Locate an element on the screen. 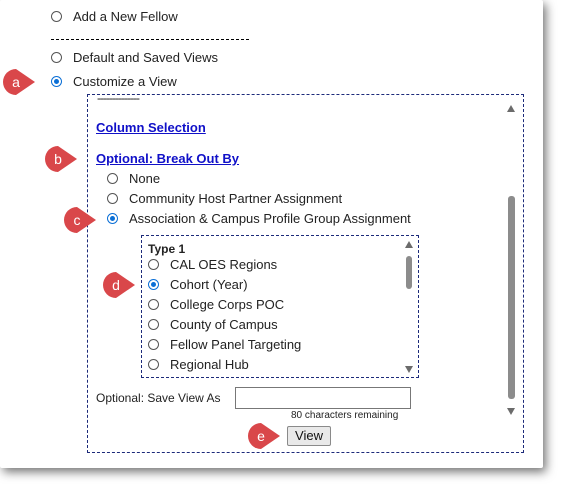 The width and height of the screenshot is (561, 486). callout-c: c is located at coordinates (79, 220).